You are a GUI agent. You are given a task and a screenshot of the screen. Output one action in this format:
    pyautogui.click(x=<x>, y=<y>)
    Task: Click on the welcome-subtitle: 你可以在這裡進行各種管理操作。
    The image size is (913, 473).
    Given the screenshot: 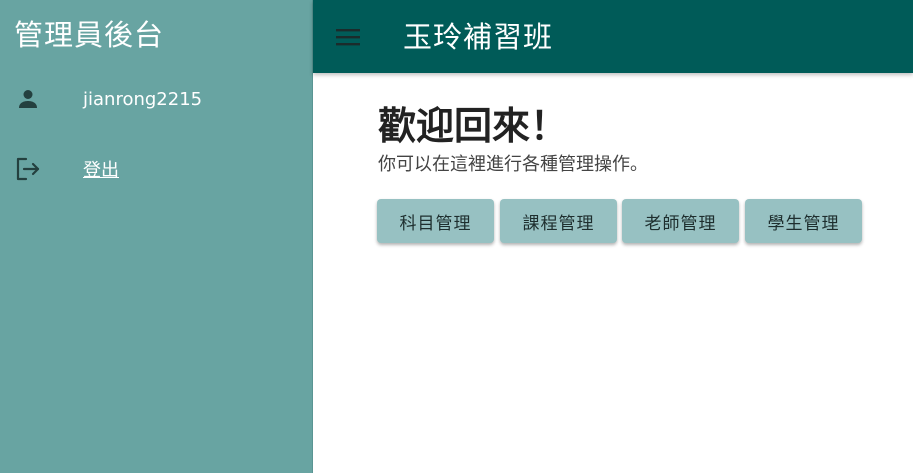 What is the action you would take?
    pyautogui.click(x=513, y=164)
    